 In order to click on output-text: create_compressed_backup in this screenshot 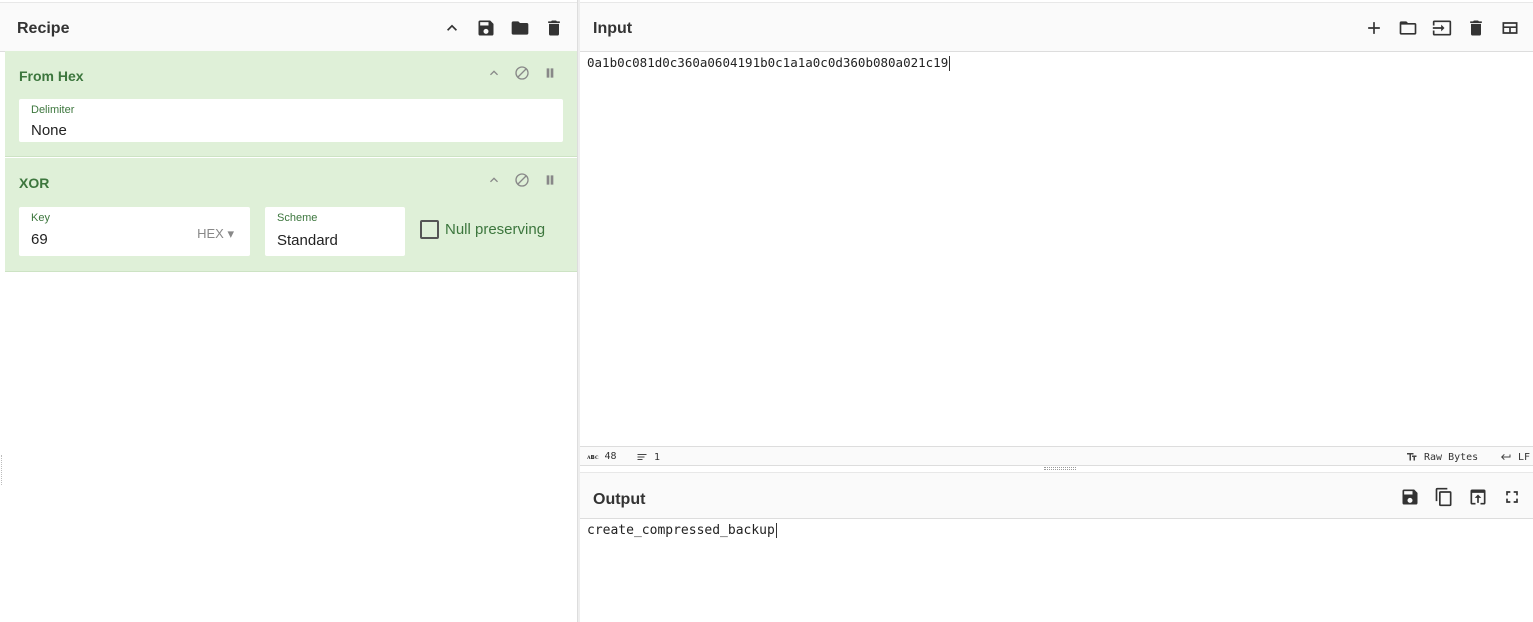, I will do `click(681, 530)`.